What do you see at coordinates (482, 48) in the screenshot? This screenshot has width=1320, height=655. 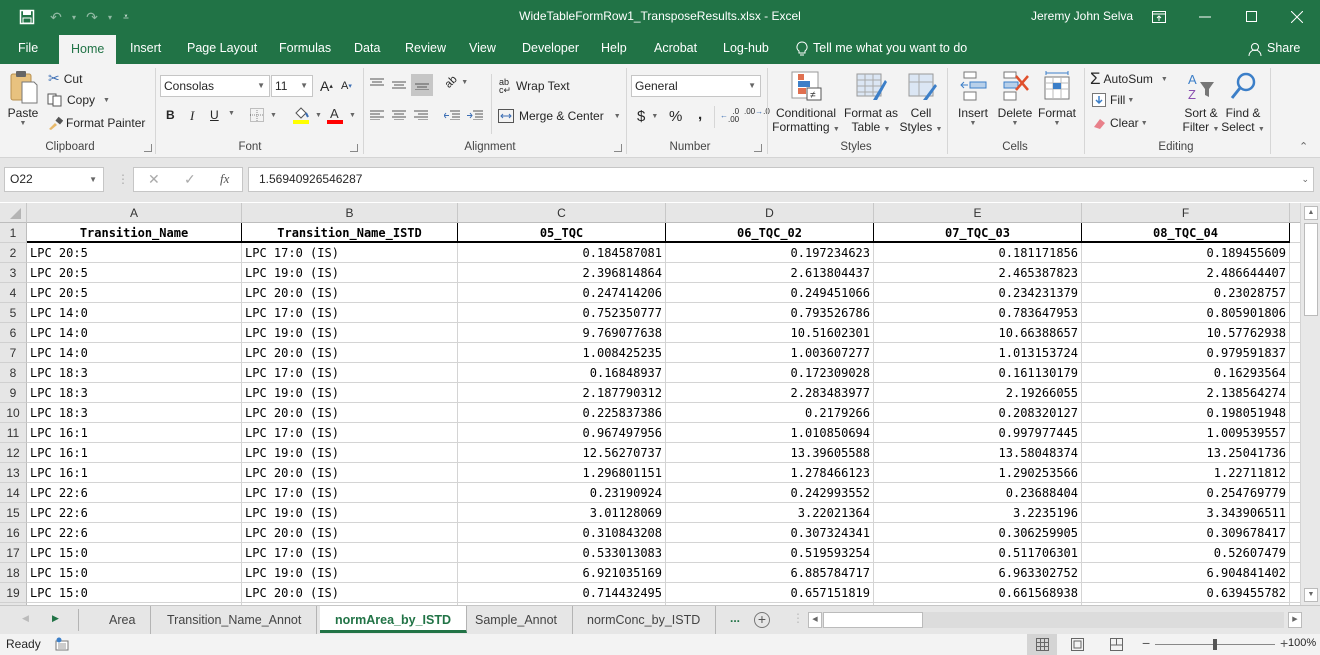 I see `tab-view: View` at bounding box center [482, 48].